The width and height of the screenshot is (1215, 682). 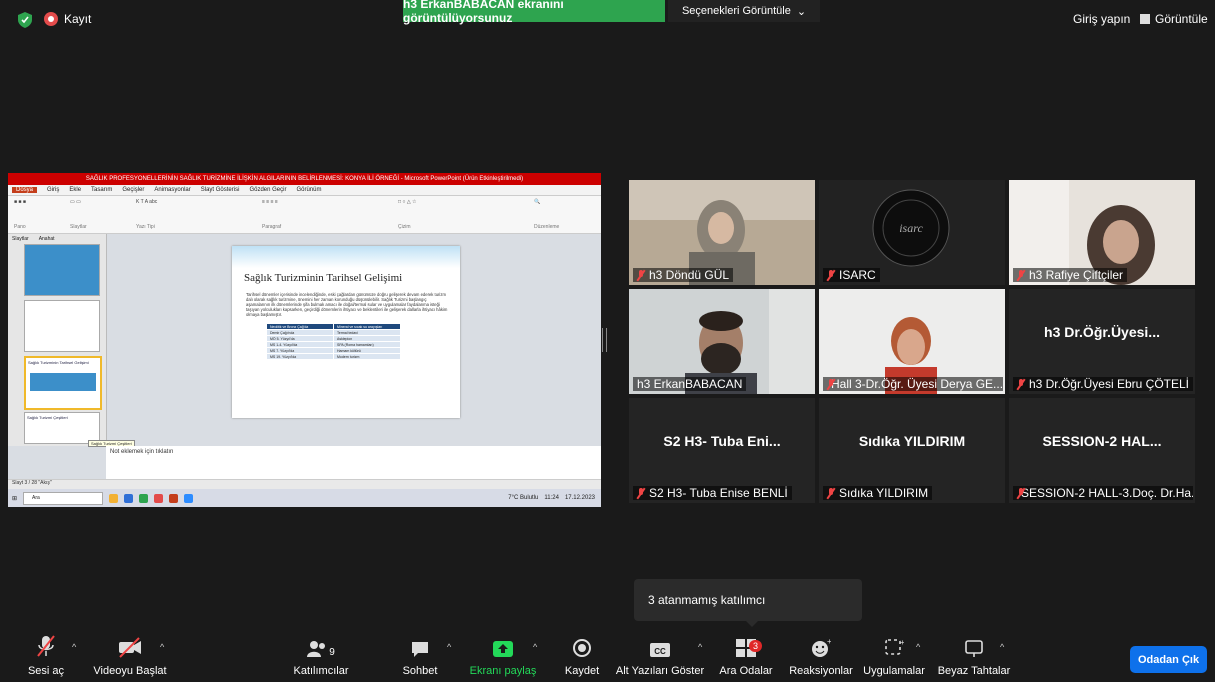 What do you see at coordinates (1174, 19) in the screenshot?
I see `view-button: Görüntüle` at bounding box center [1174, 19].